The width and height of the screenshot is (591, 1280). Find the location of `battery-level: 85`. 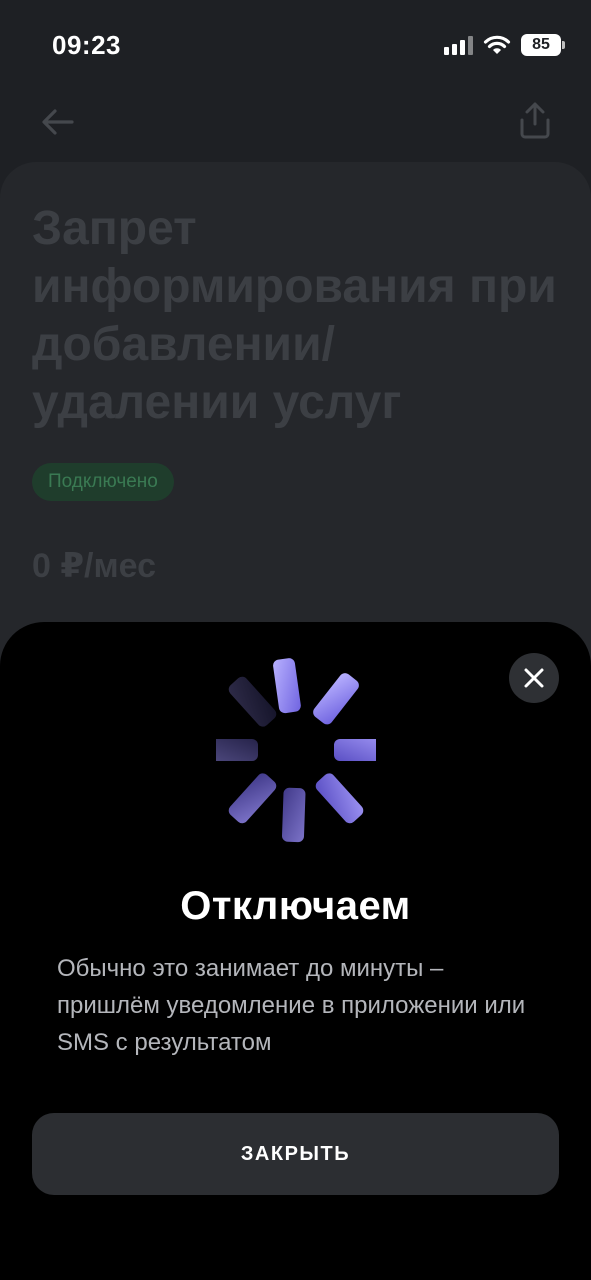

battery-level: 85 is located at coordinates (541, 44).